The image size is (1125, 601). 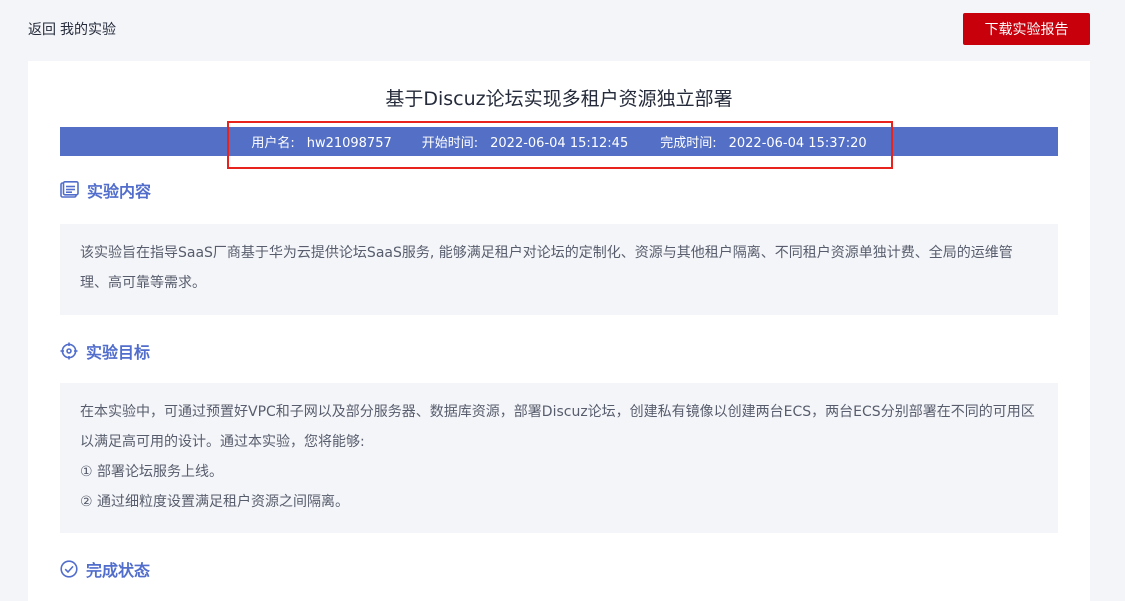 I want to click on end-time-value: 2022-06-04 15:37:20, so click(x=797, y=143).